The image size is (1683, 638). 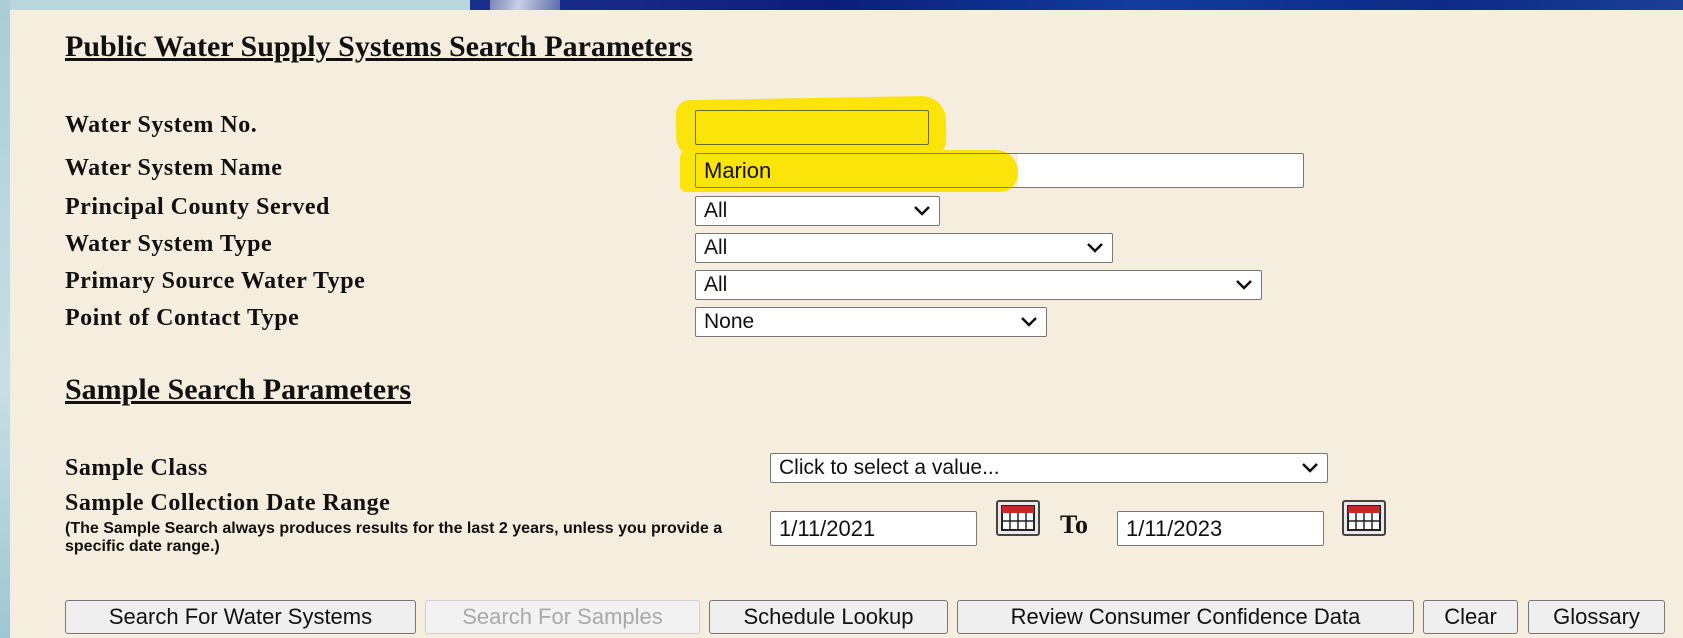 I want to click on water-system-type-value: All, so click(x=716, y=247).